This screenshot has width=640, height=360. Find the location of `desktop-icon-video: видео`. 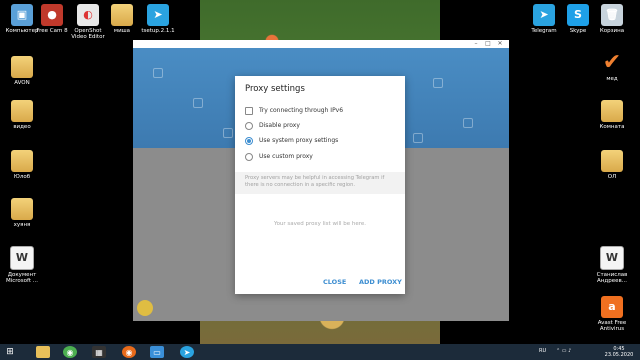

desktop-icon-video: видео is located at coordinates (22, 115).